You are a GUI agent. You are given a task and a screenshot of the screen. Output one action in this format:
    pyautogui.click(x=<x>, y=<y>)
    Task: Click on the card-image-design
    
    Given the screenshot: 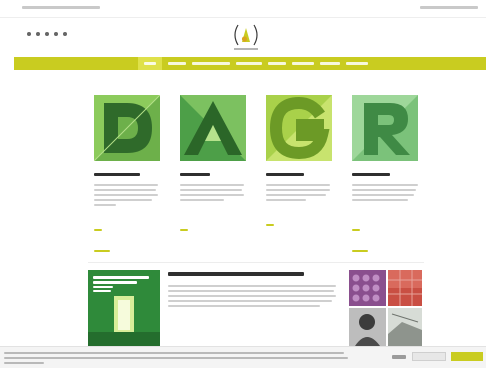 What is the action you would take?
    pyautogui.click(x=127, y=128)
    